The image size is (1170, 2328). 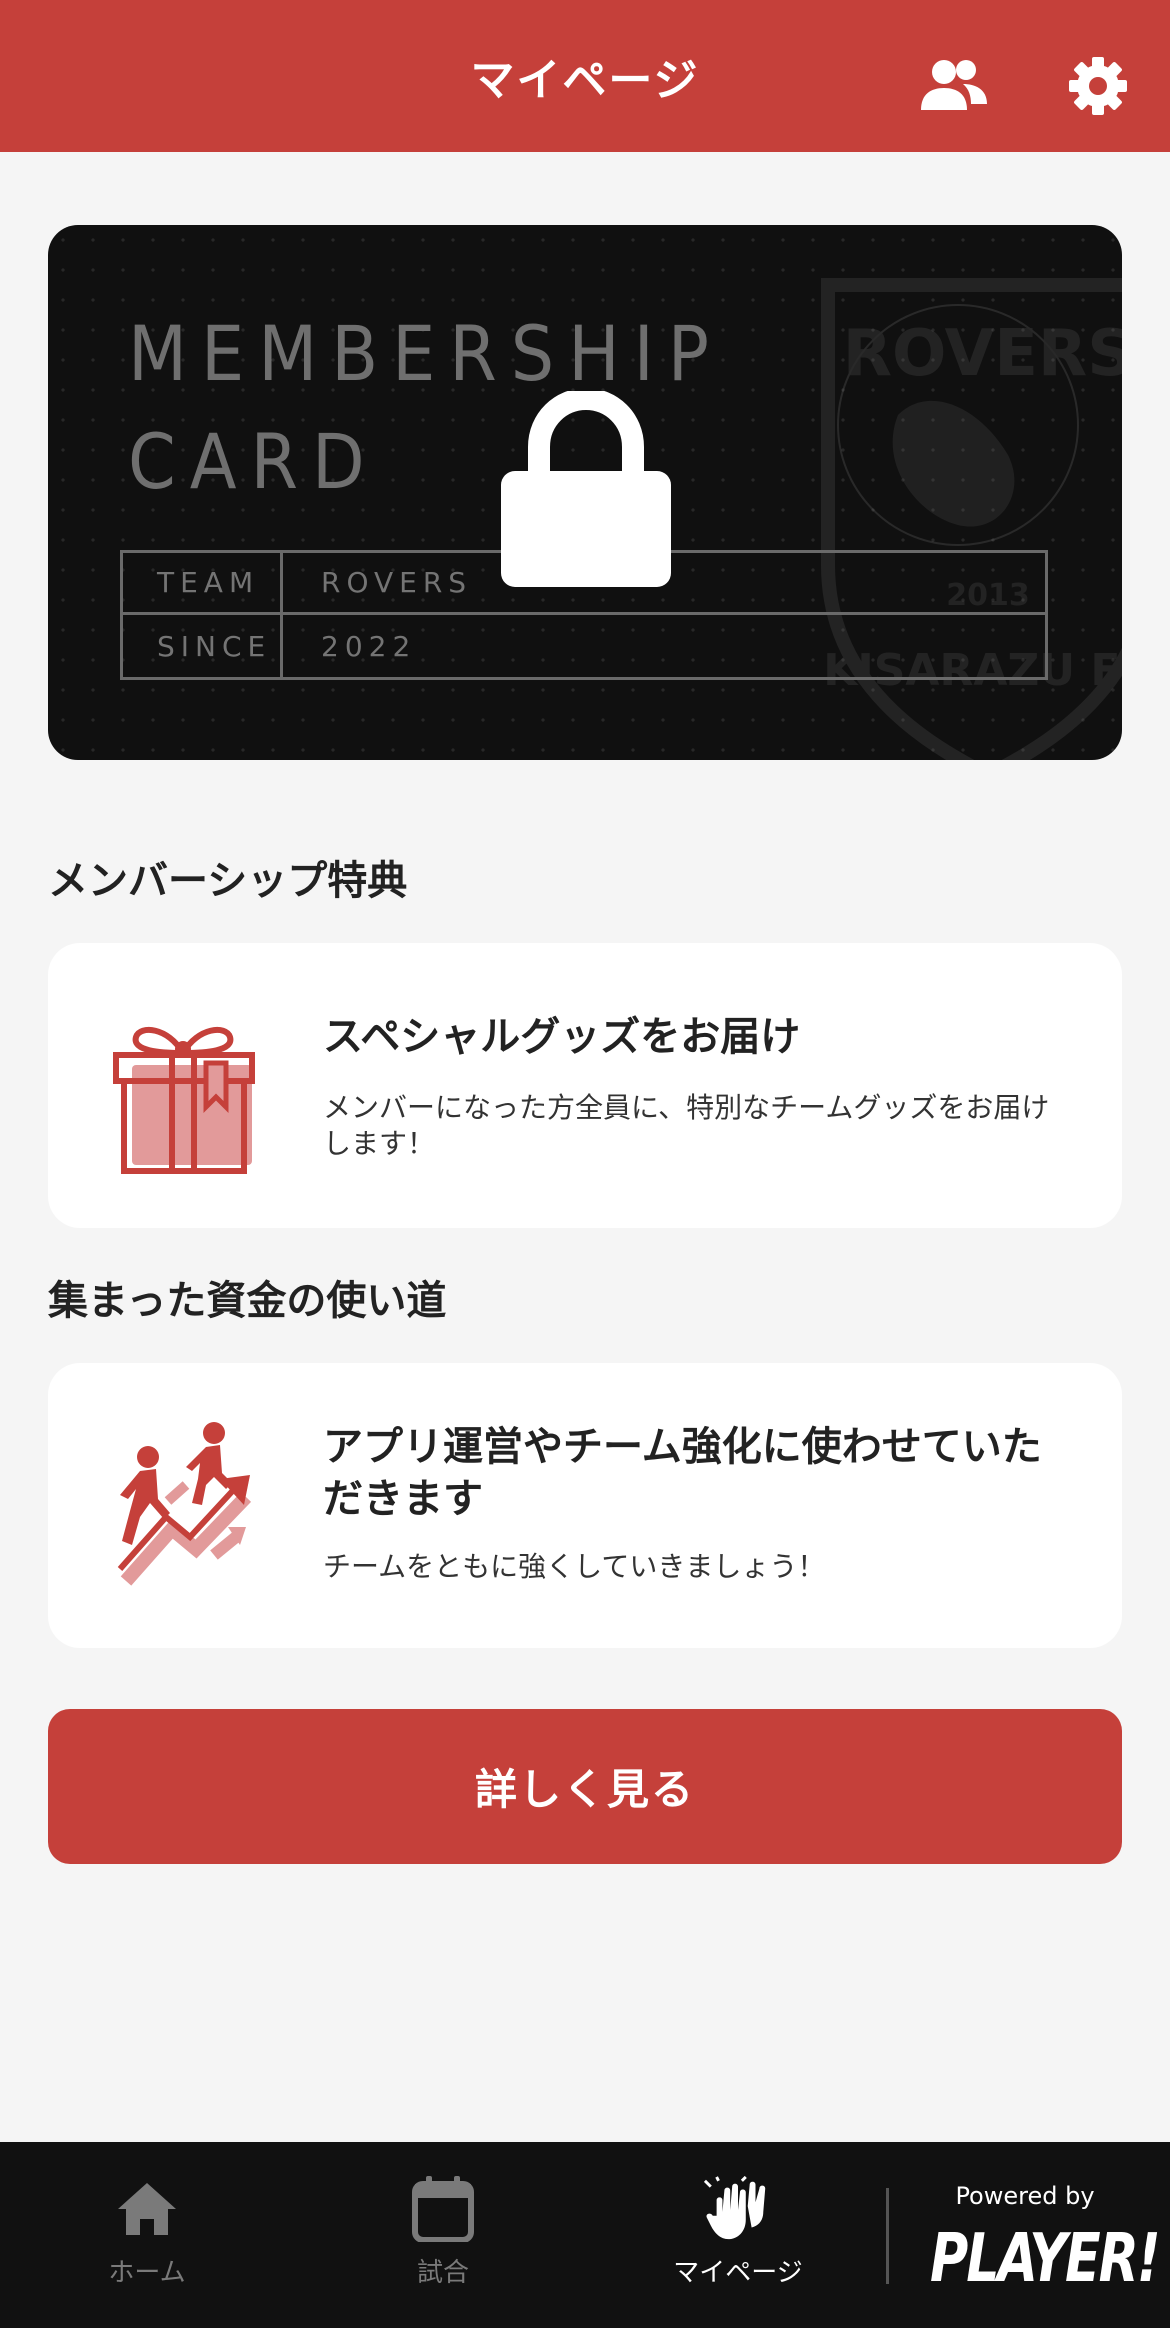 What do you see at coordinates (184, 1504) in the screenshot?
I see `growth-icon` at bounding box center [184, 1504].